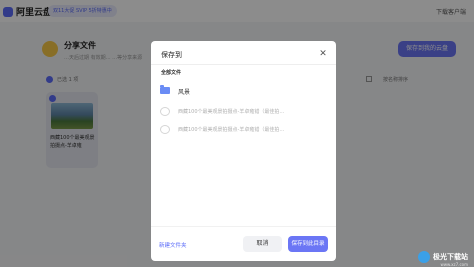 The image size is (474, 267). Describe the element at coordinates (165, 89) in the screenshot. I see `folder-icon` at that location.